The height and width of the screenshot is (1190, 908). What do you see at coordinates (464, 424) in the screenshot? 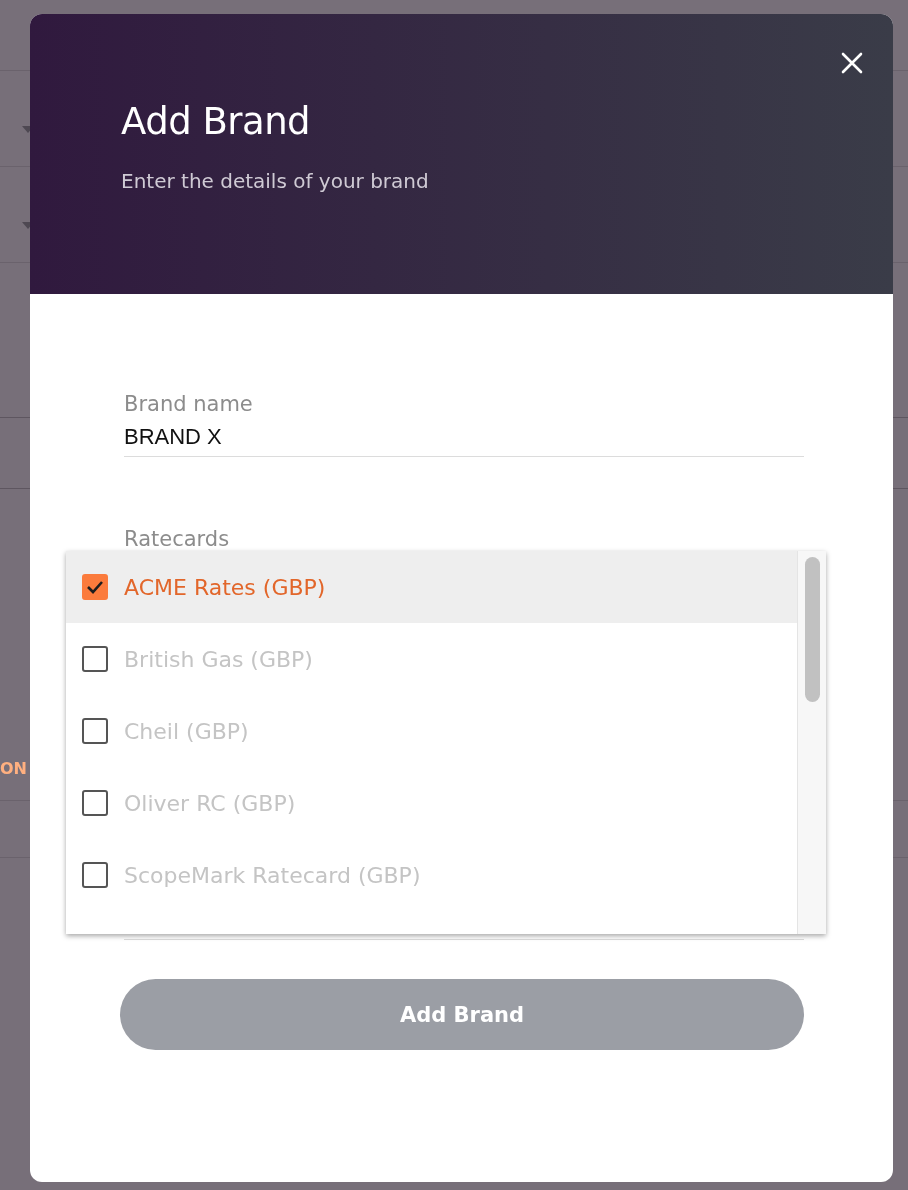
I see `brand-name-field: Brand name BRAND X` at bounding box center [464, 424].